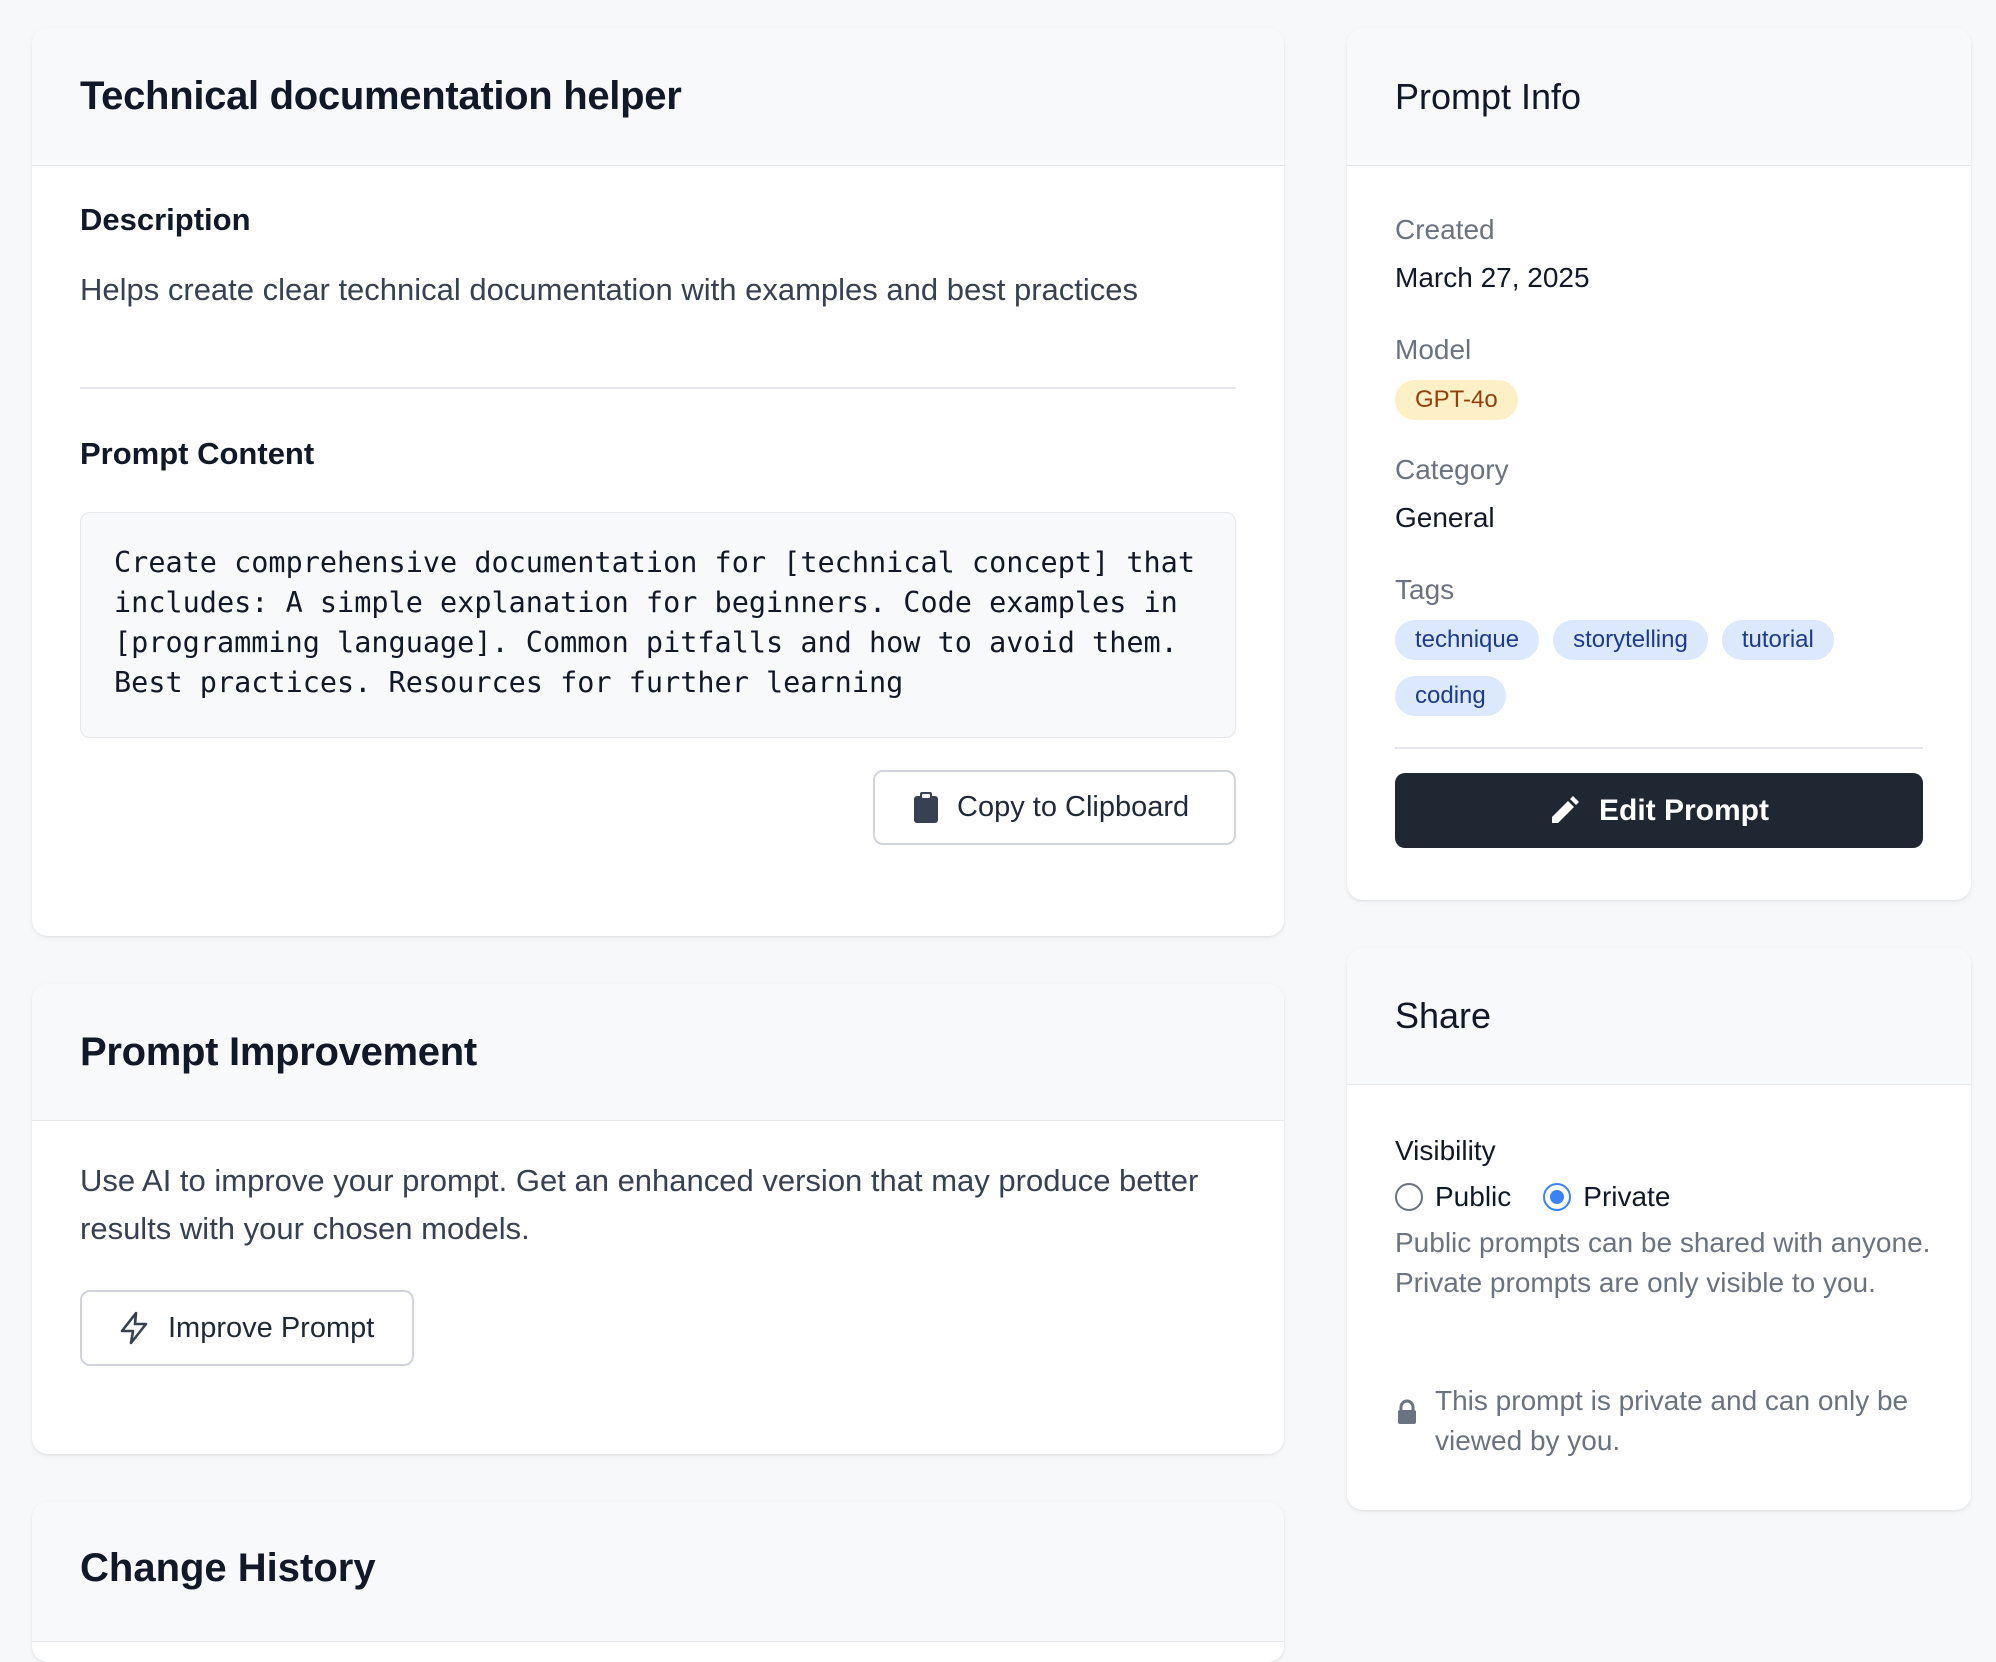 The image size is (1996, 1662). I want to click on visibility-label: Visibility, so click(1445, 1150).